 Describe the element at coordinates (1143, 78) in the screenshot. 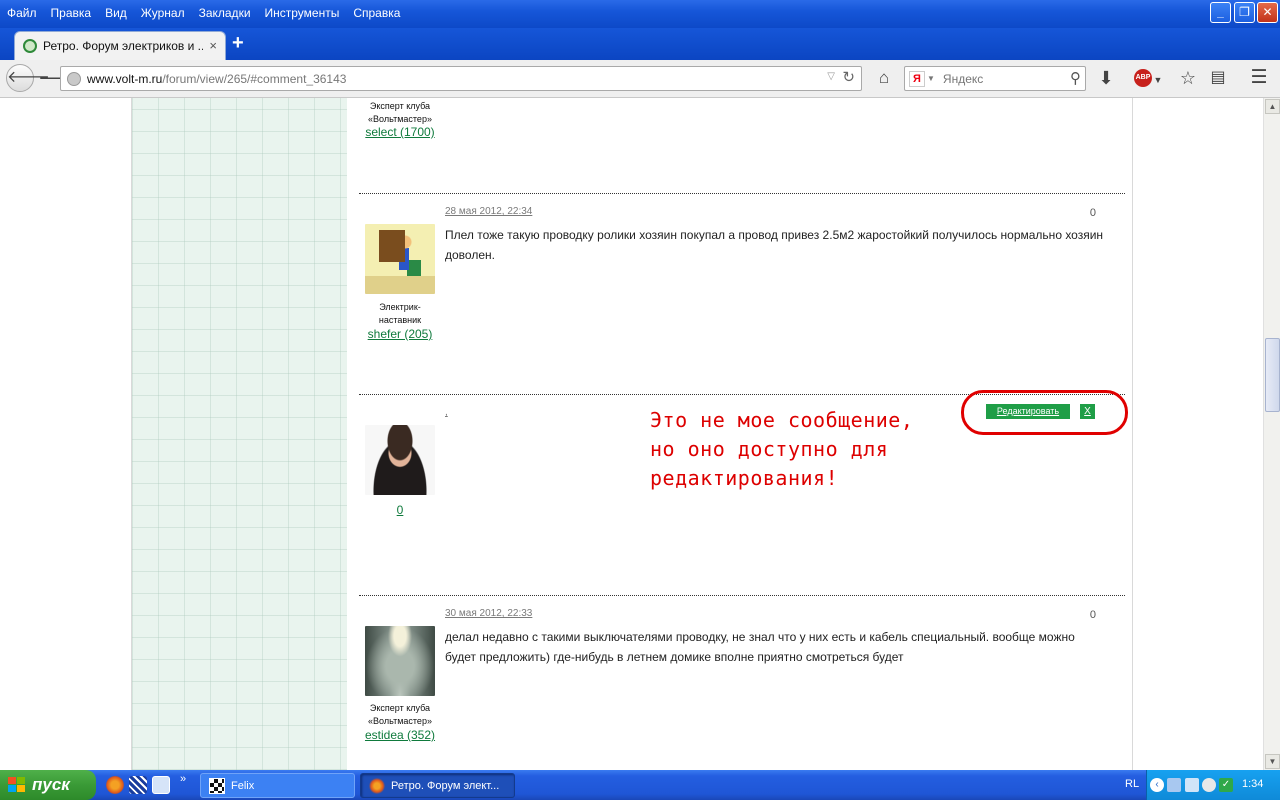

I see `adblock-plus-icon: ABP` at that location.